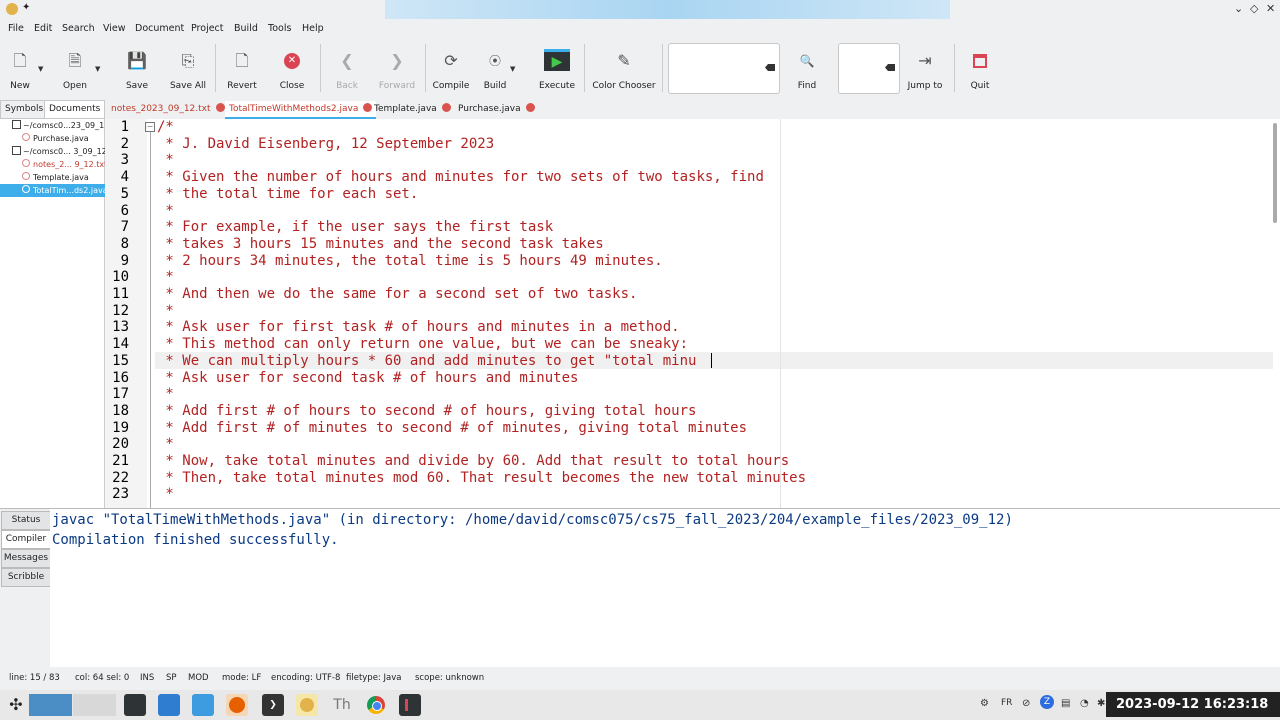  Describe the element at coordinates (102, 68) in the screenshot. I see `open-dropdown: ▼` at that location.